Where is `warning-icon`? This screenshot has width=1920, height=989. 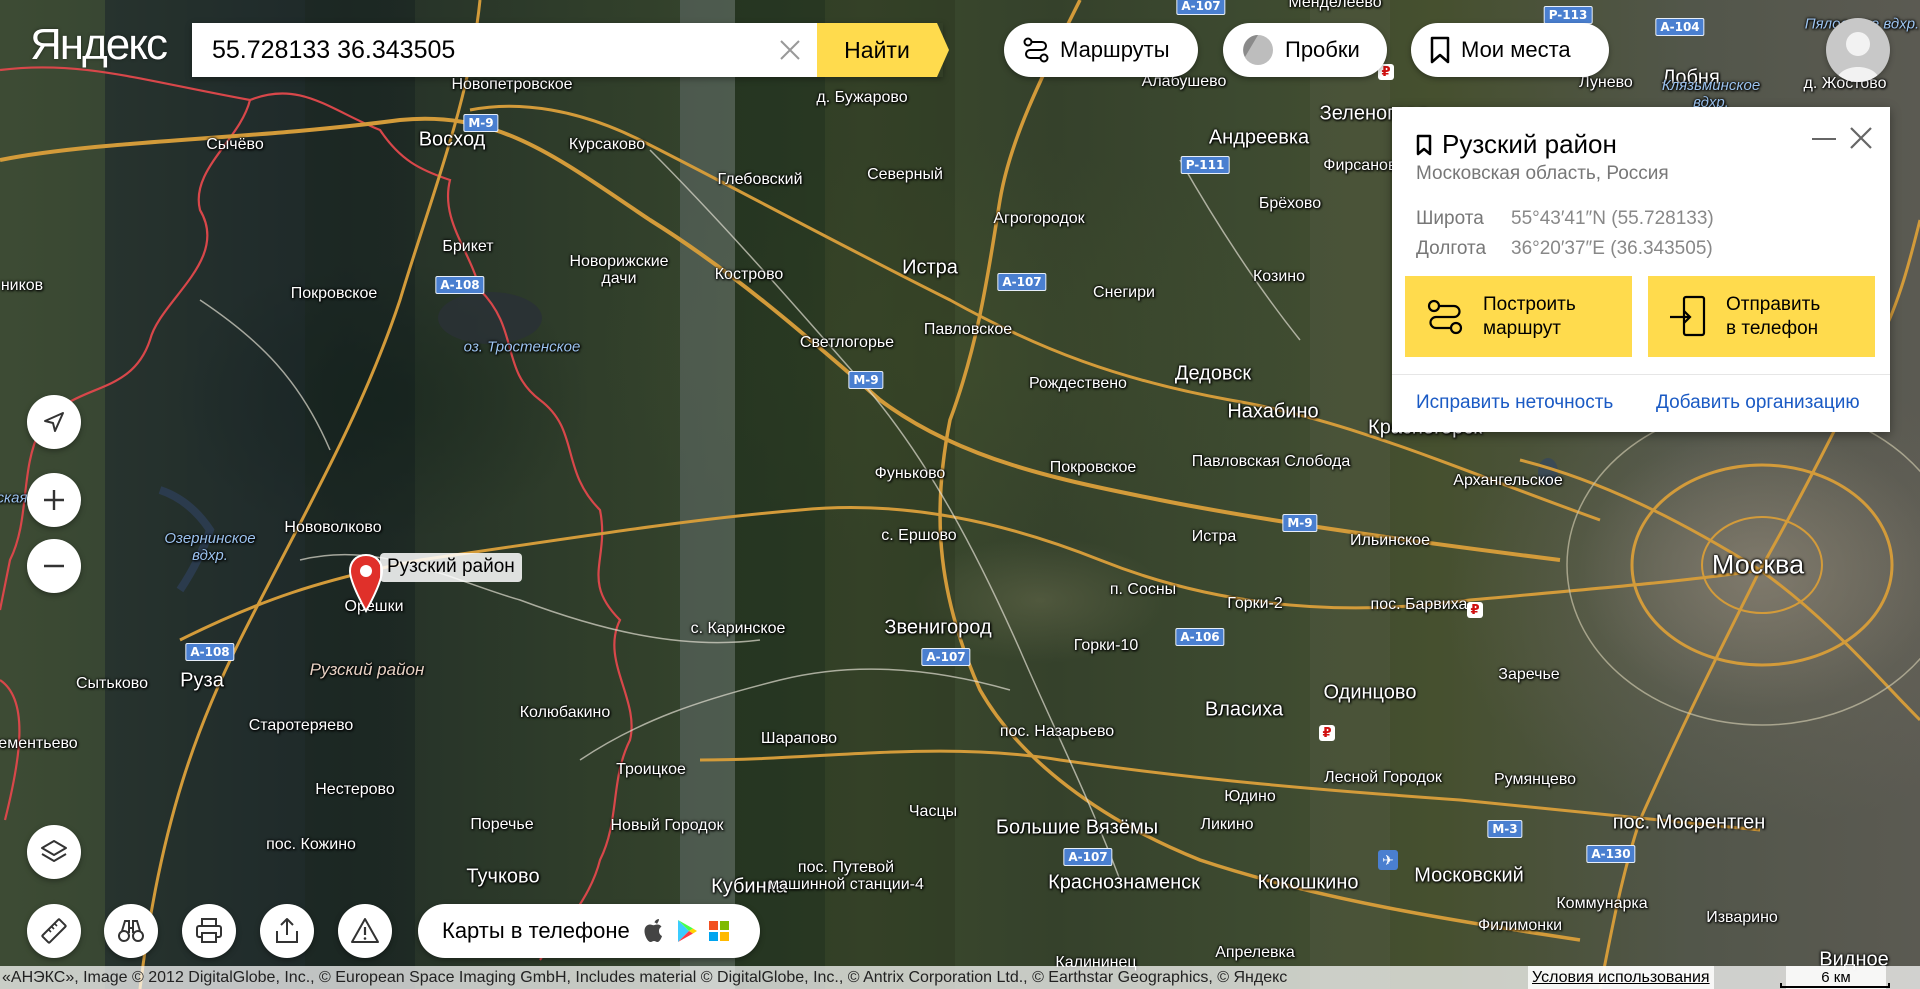
warning-icon is located at coordinates (365, 930).